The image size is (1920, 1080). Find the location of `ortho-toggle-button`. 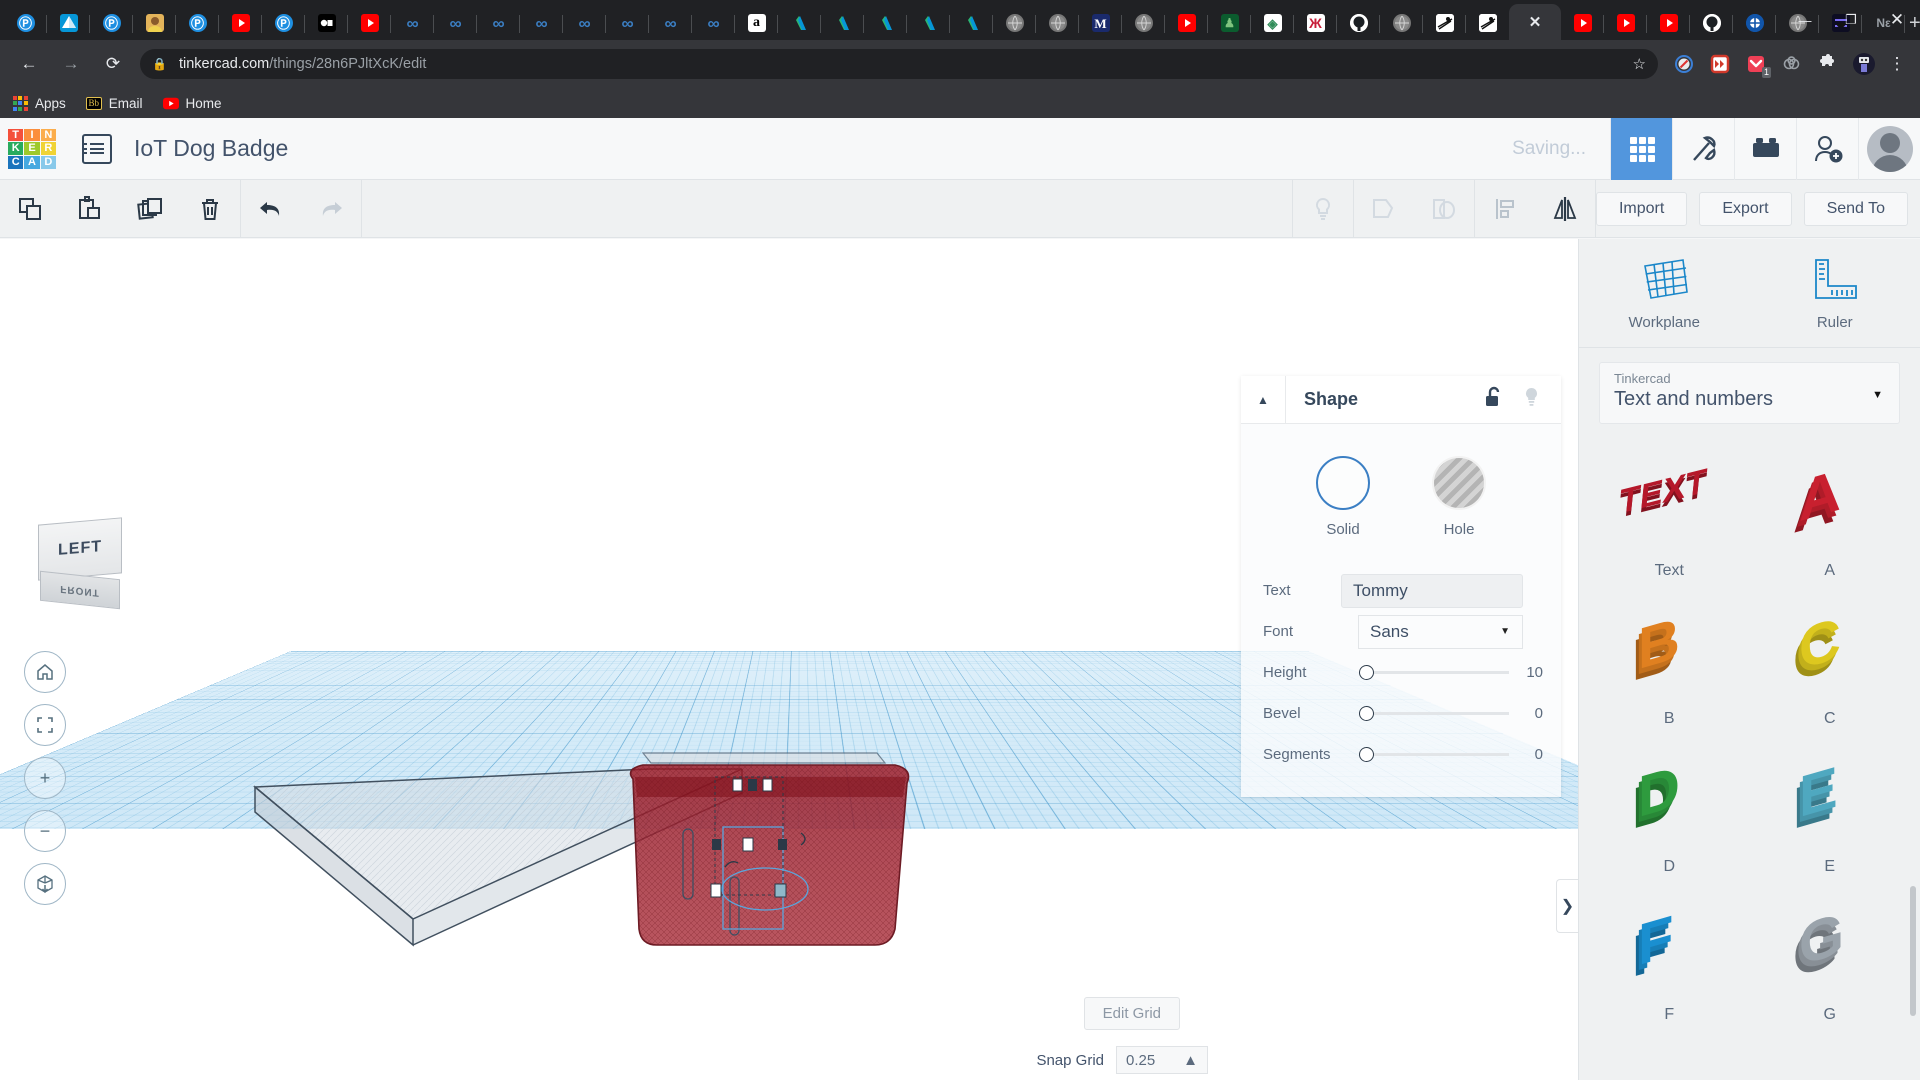

ortho-toggle-button is located at coordinates (45, 884).